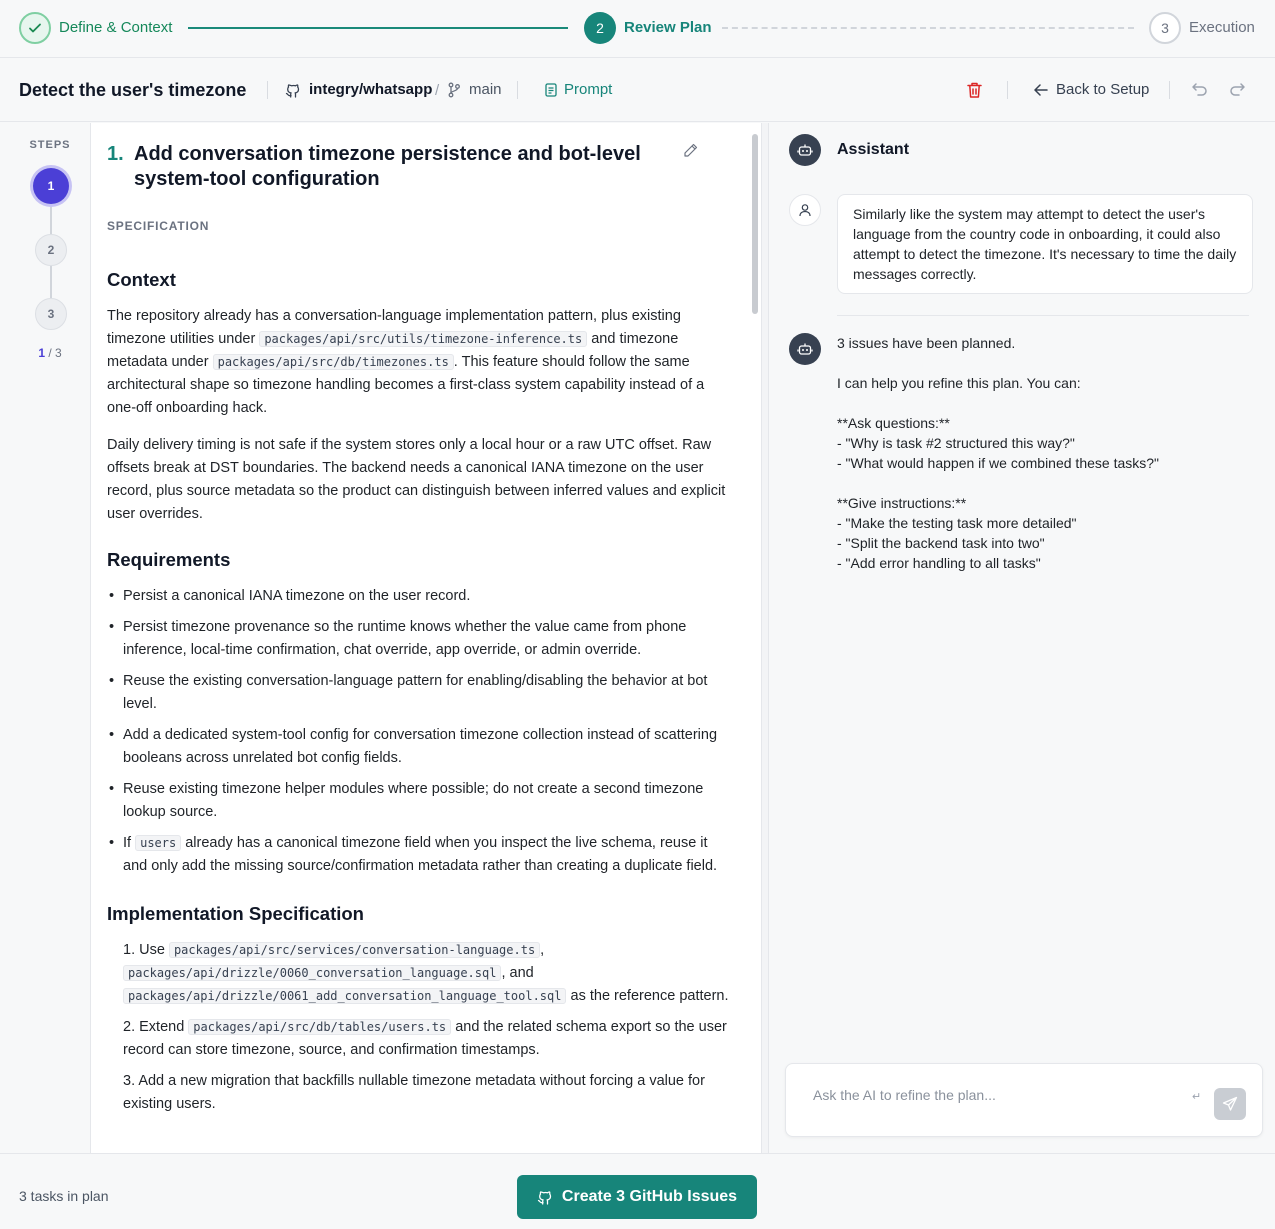  What do you see at coordinates (129, 843) in the screenshot?
I see `list-item-text: If` at bounding box center [129, 843].